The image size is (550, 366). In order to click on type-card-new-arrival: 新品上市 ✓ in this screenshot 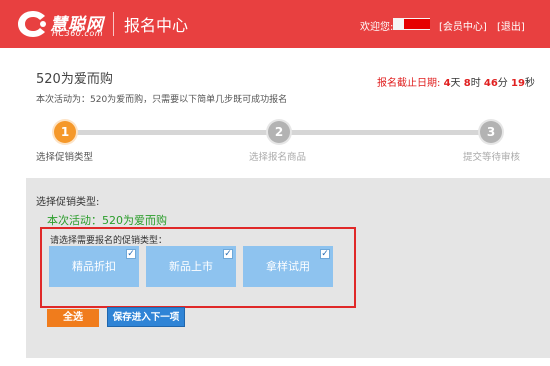, I will do `click(191, 266)`.